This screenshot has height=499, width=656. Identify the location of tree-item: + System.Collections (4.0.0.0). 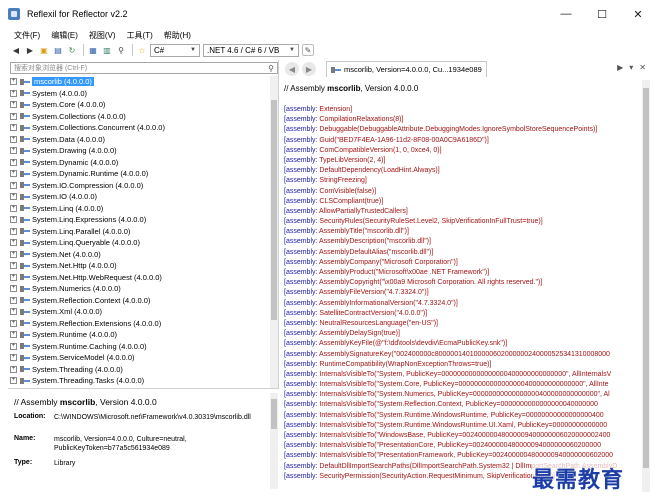
(139, 117).